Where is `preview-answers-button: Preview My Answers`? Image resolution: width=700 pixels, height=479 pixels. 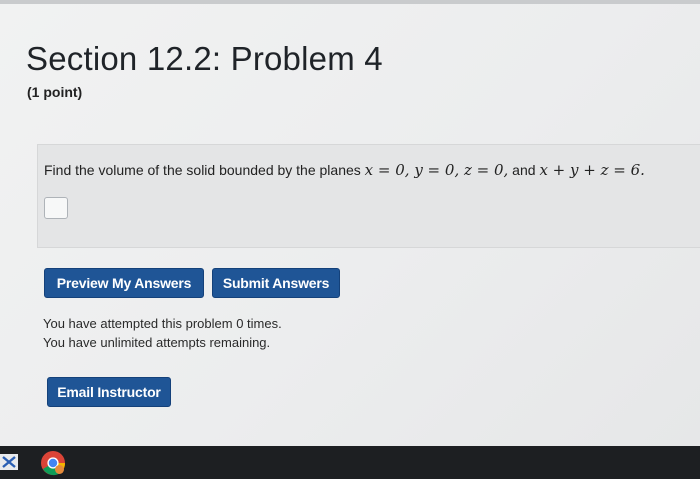
preview-answers-button: Preview My Answers is located at coordinates (124, 283).